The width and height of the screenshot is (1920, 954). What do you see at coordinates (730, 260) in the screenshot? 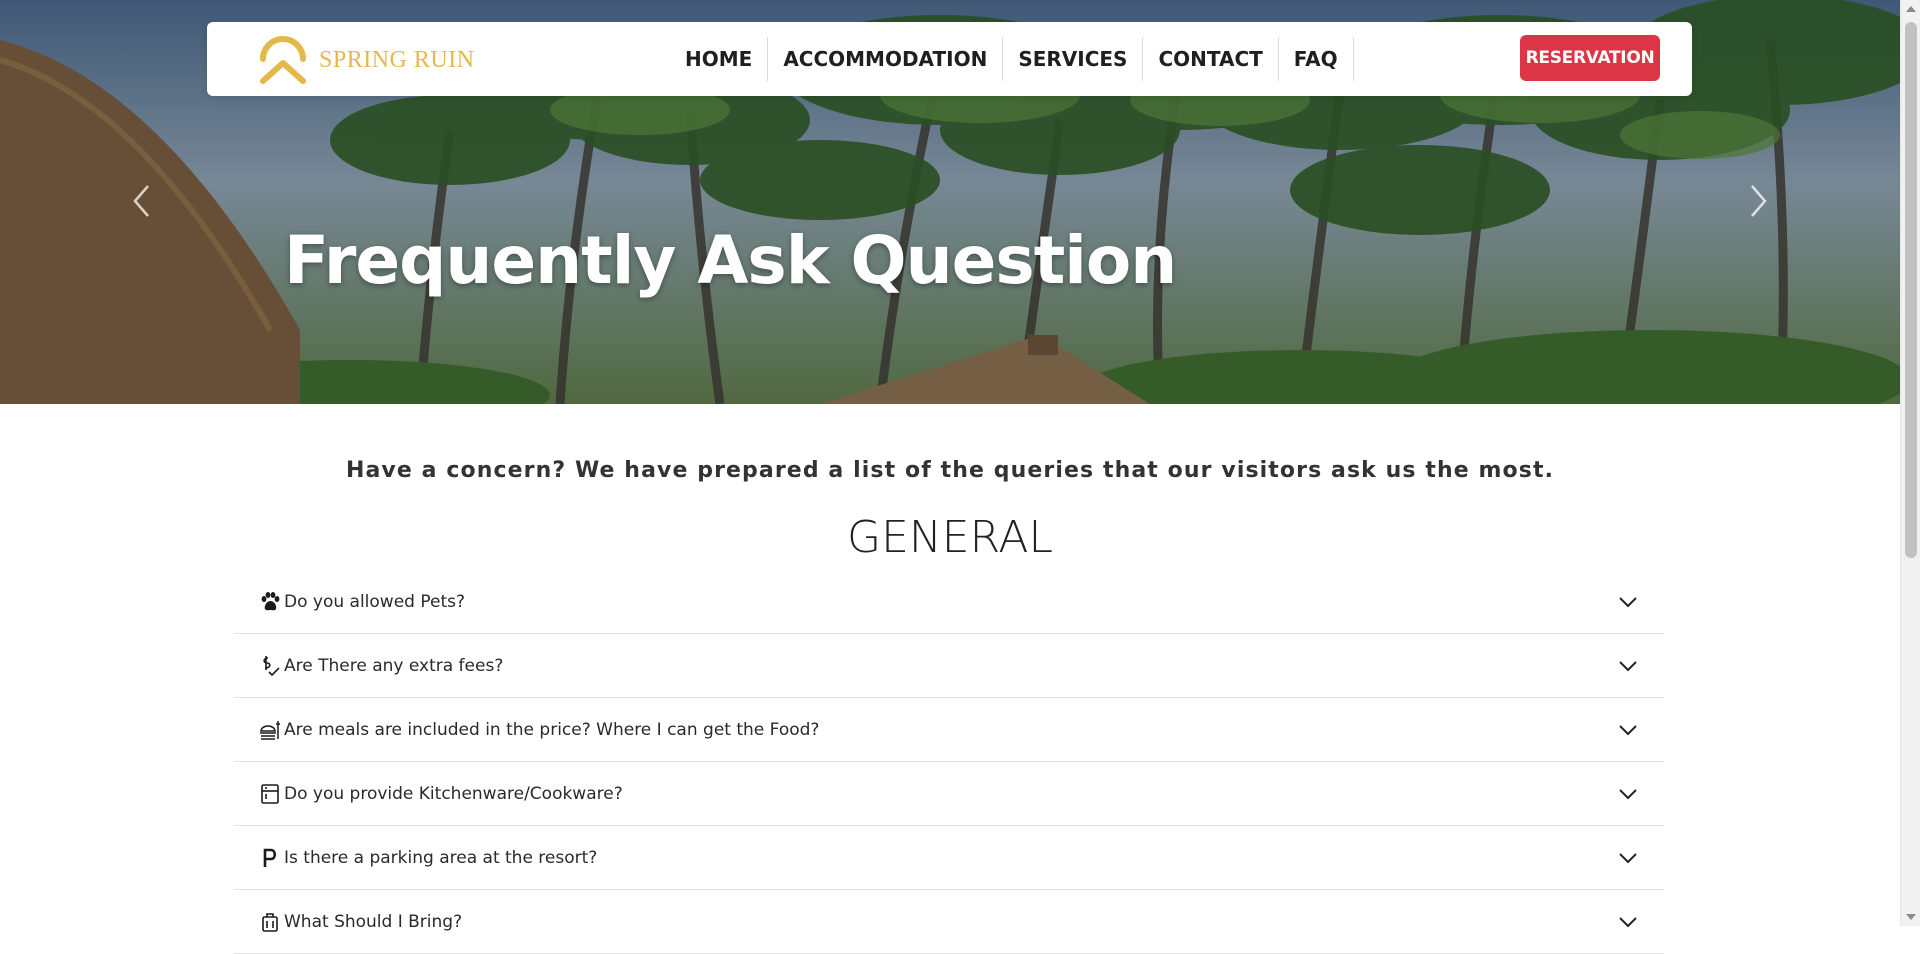
I see `page-title: Frequently Ask Question` at bounding box center [730, 260].